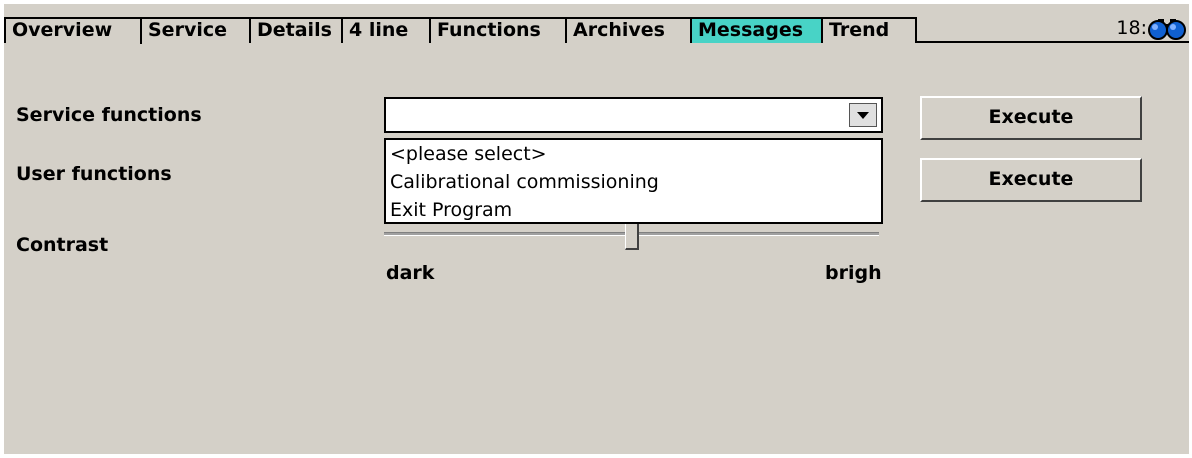 This screenshot has width=1192, height=458. Describe the element at coordinates (631, 235) in the screenshot. I see `contrast-slider-thumb` at that location.